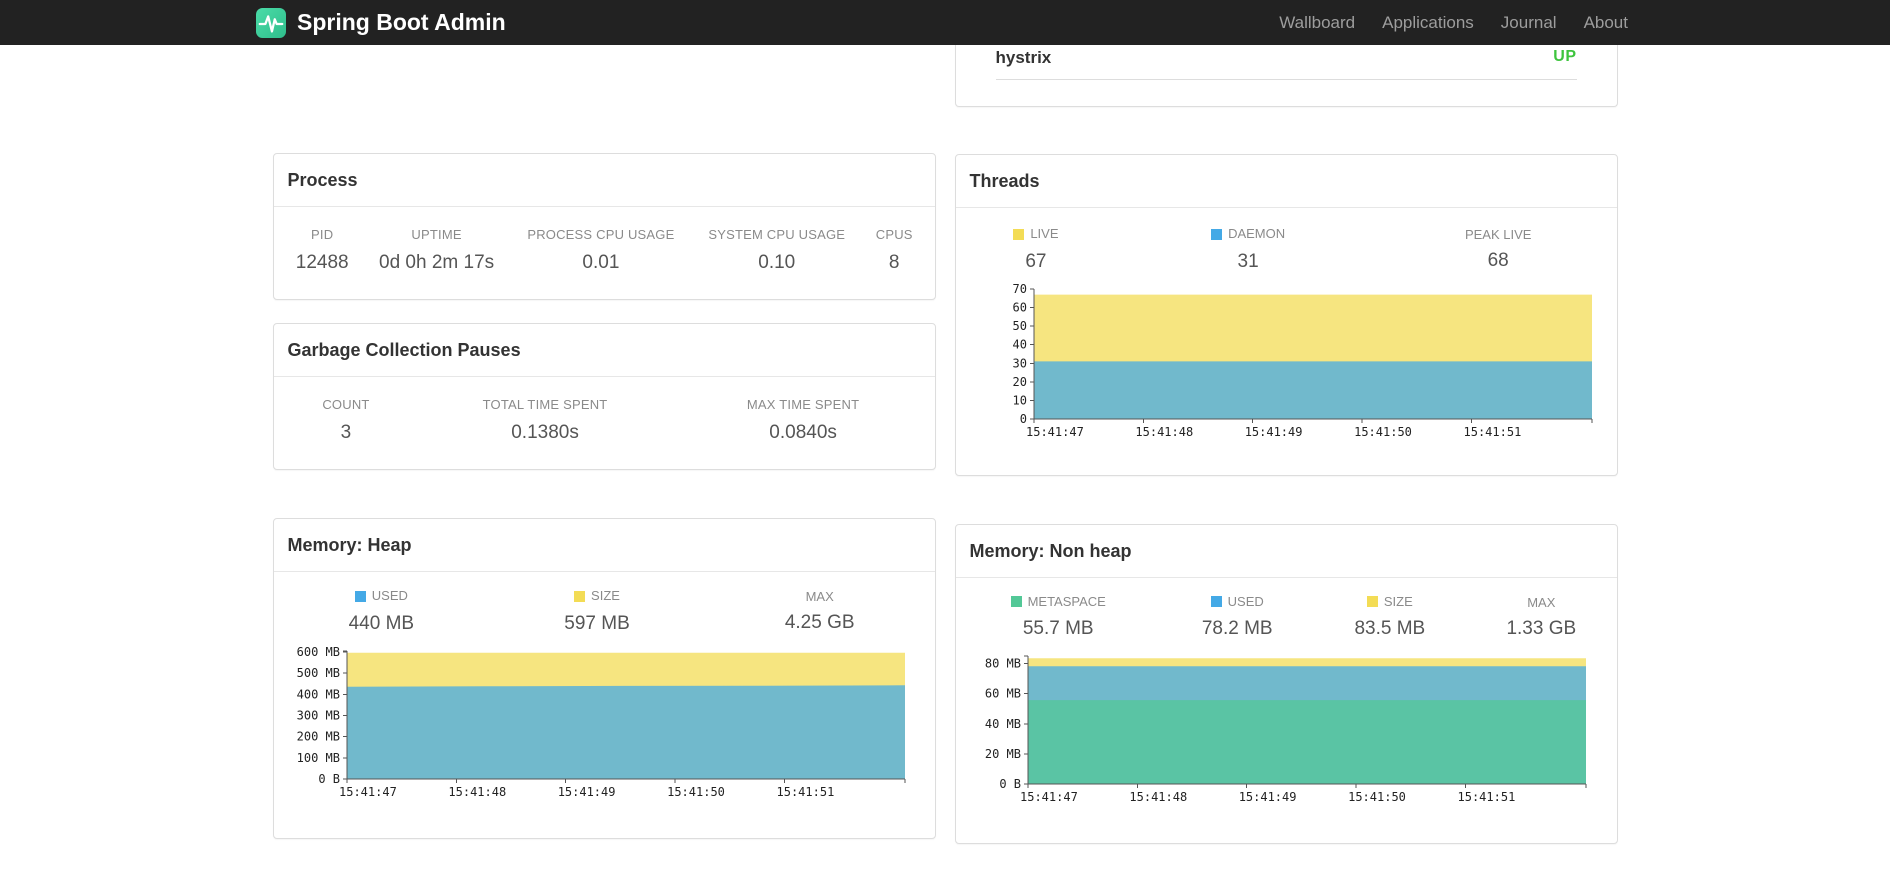 This screenshot has height=892, width=1890. What do you see at coordinates (544, 421) in the screenshot?
I see `metric-gc-total-time: TOTAL TIME SPENT 0.1380s` at bounding box center [544, 421].